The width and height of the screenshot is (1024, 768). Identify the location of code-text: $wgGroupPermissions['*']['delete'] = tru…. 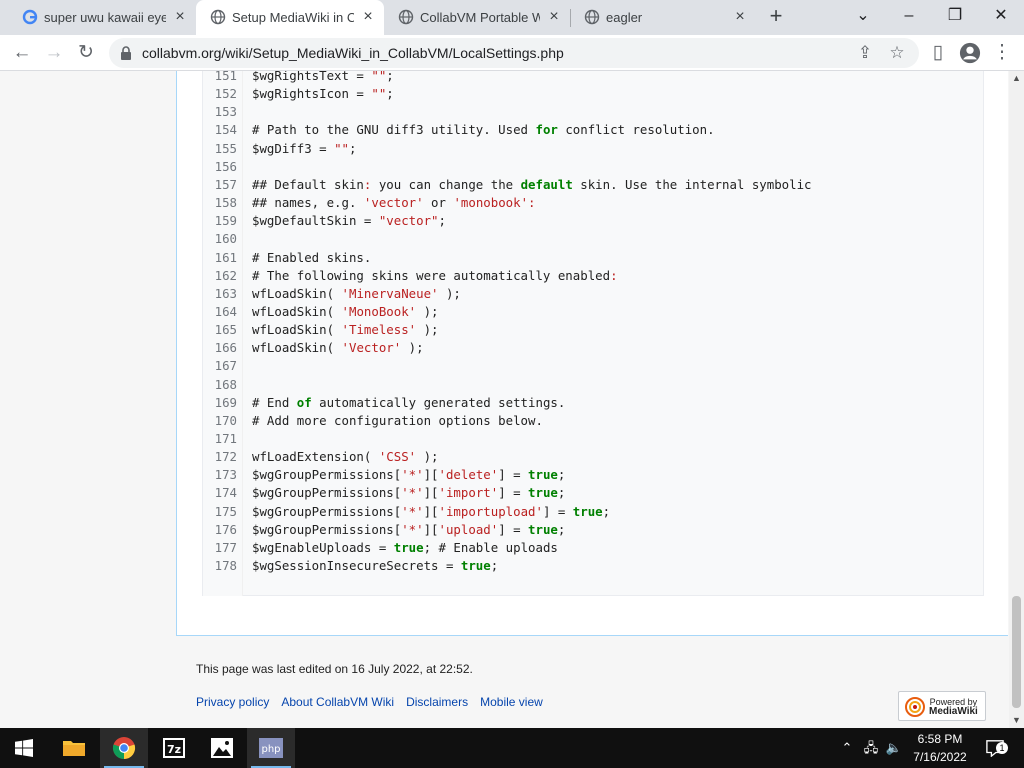
(408, 475).